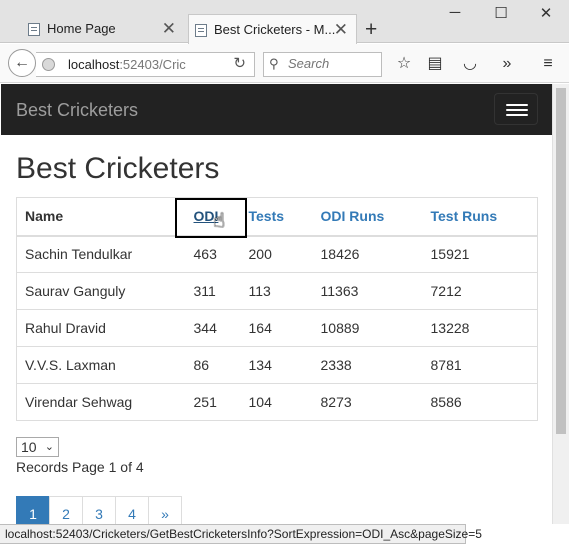 The image size is (569, 544). Describe the element at coordinates (464, 216) in the screenshot. I see `sort-test-runs-link: Test Runs` at that location.